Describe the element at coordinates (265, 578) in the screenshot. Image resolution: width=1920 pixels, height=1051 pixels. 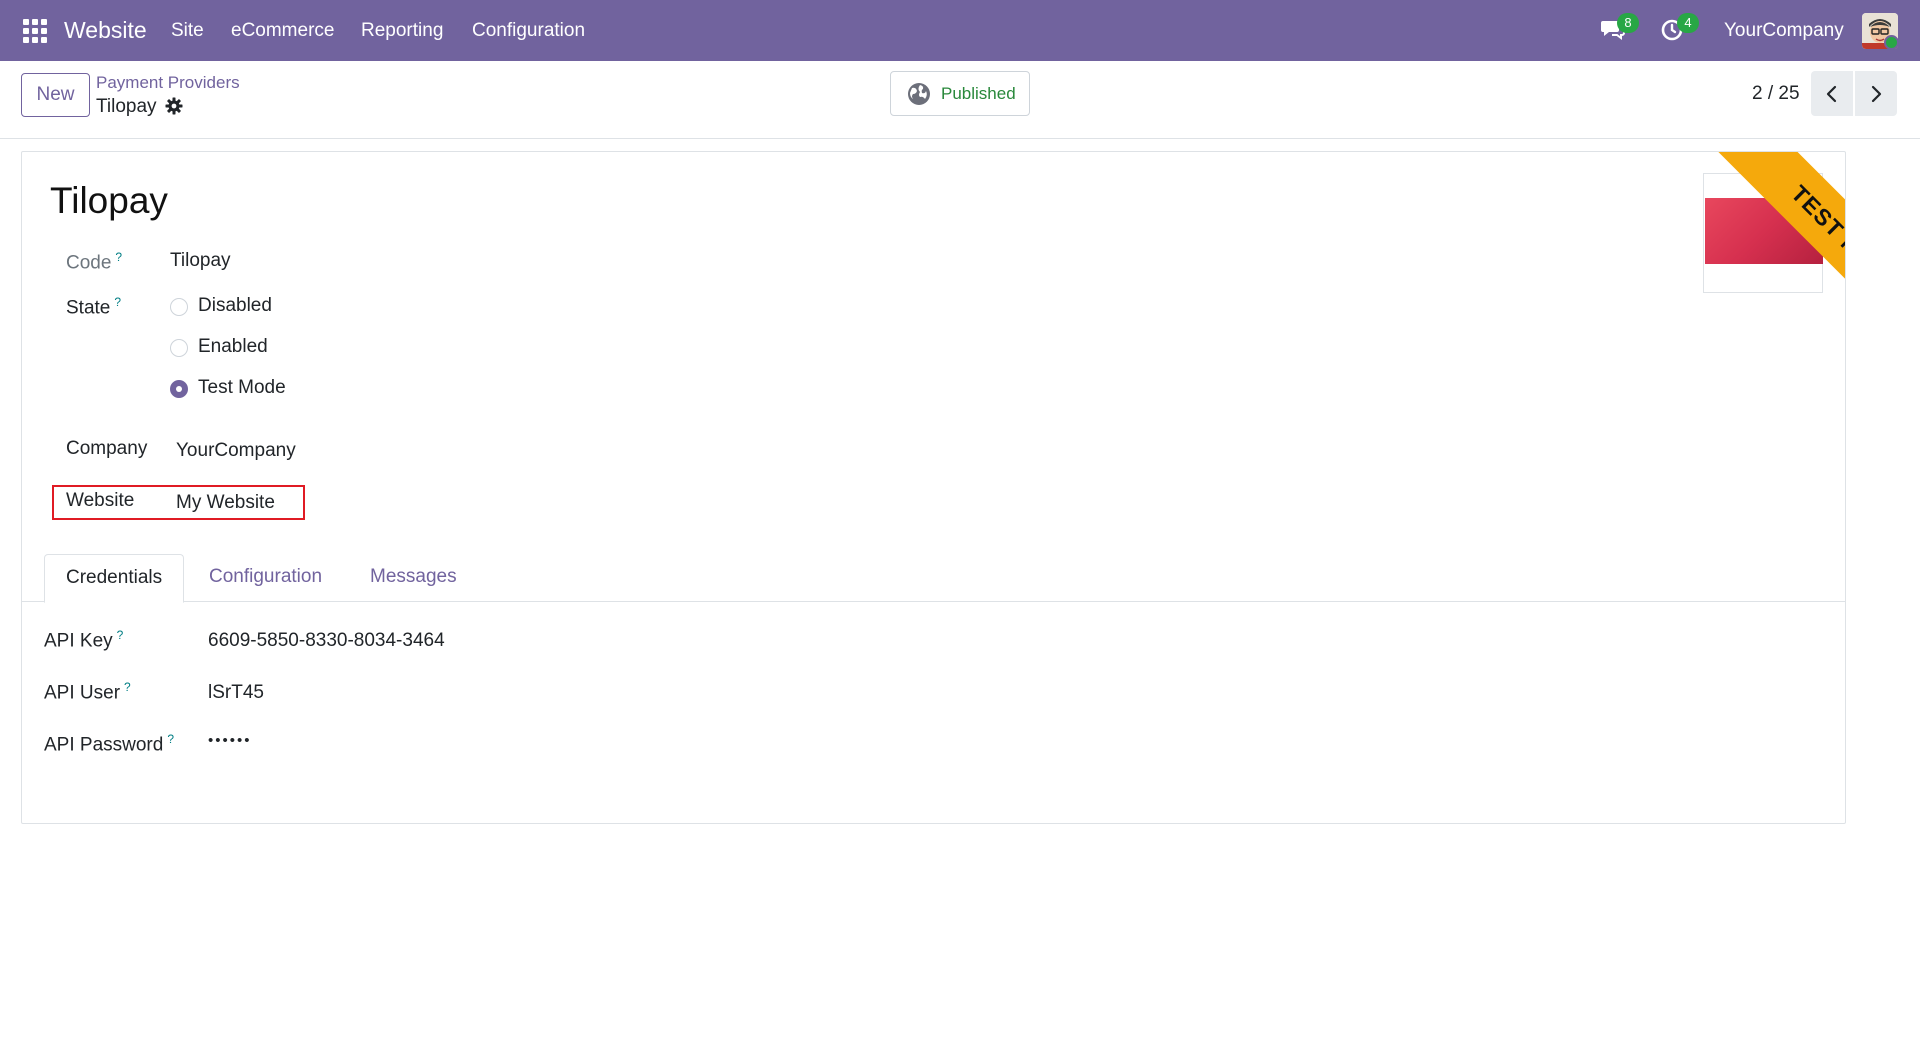
I see `tab-configuration: Configuration` at that location.